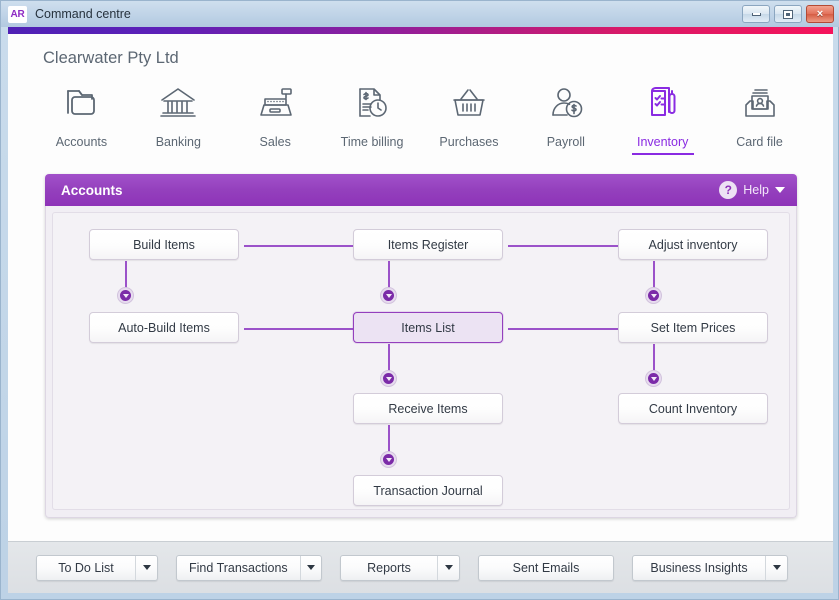  What do you see at coordinates (428, 244) in the screenshot?
I see `flow-button-items-register: Items Register` at bounding box center [428, 244].